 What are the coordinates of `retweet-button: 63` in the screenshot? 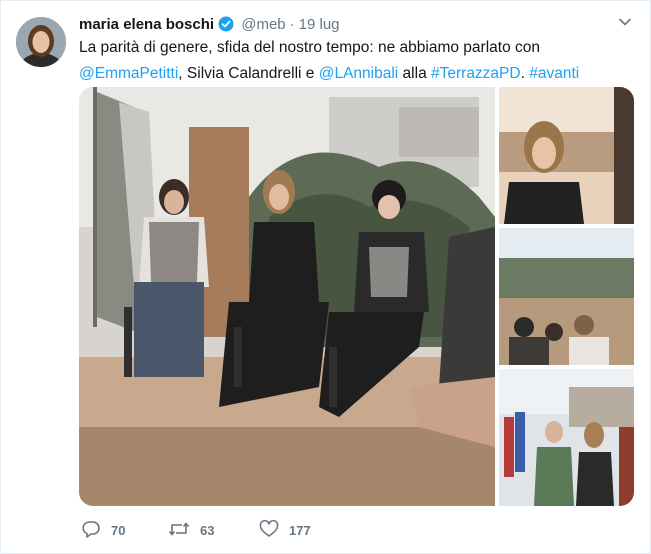 It's located at (191, 530).